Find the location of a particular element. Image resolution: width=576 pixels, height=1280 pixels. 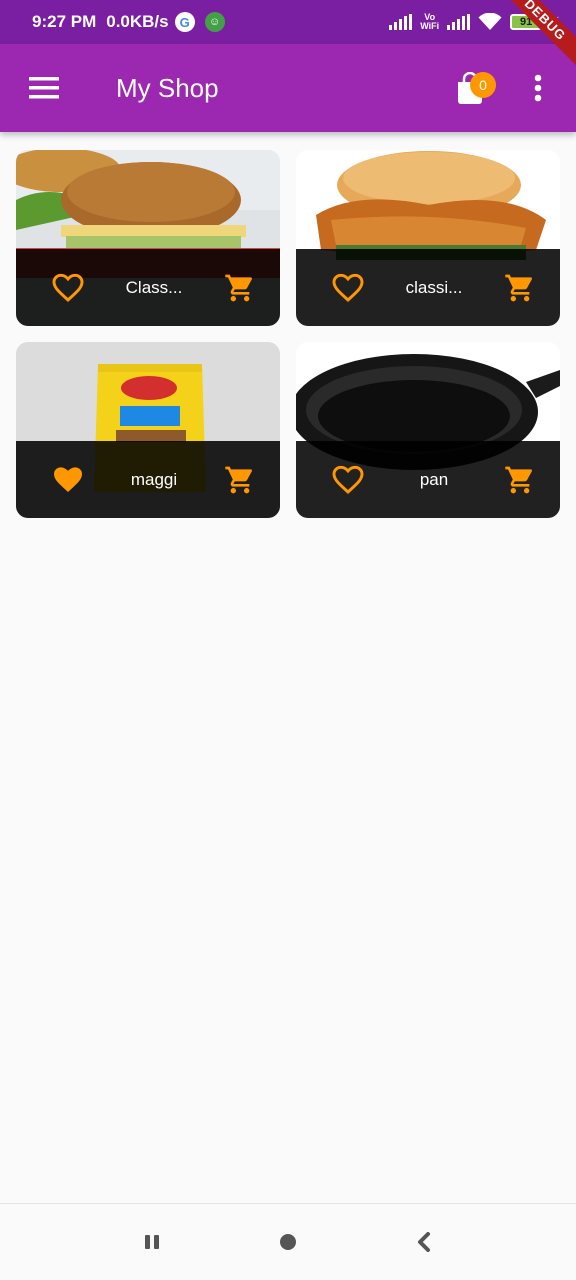

page-title: My Shop is located at coordinates (167, 87).